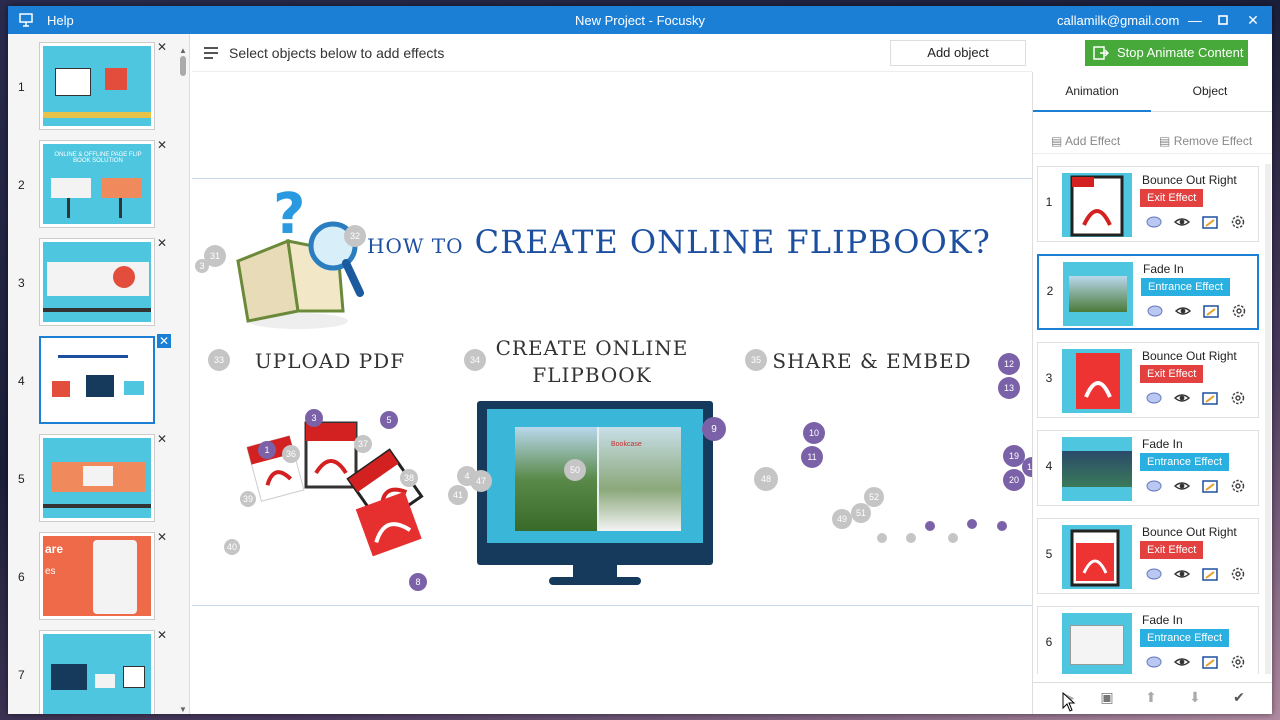  Describe the element at coordinates (330, 361) in the screenshot. I see `column-heading-upload: UPLOAD PDF` at that location.